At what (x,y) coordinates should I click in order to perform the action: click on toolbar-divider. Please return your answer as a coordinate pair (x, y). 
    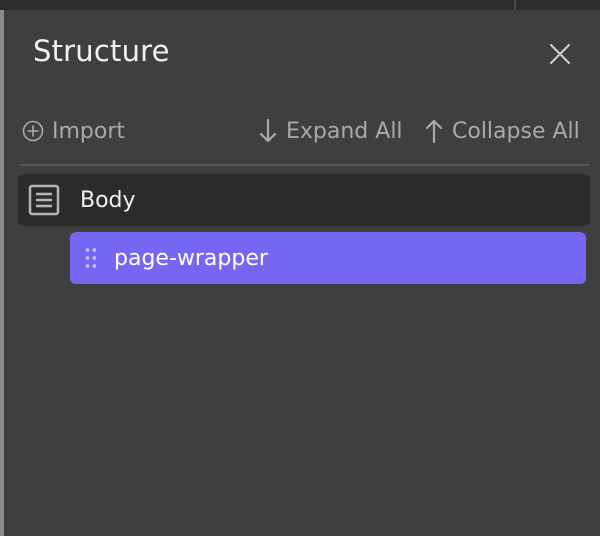
    Looking at the image, I should click on (305, 165).